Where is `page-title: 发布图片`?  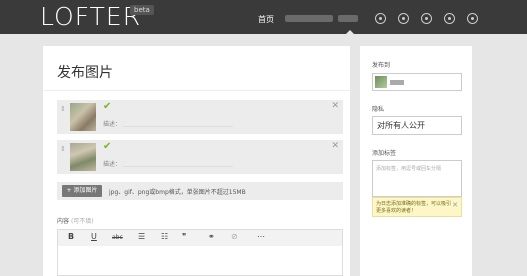 page-title: 发布图片 is located at coordinates (85, 73).